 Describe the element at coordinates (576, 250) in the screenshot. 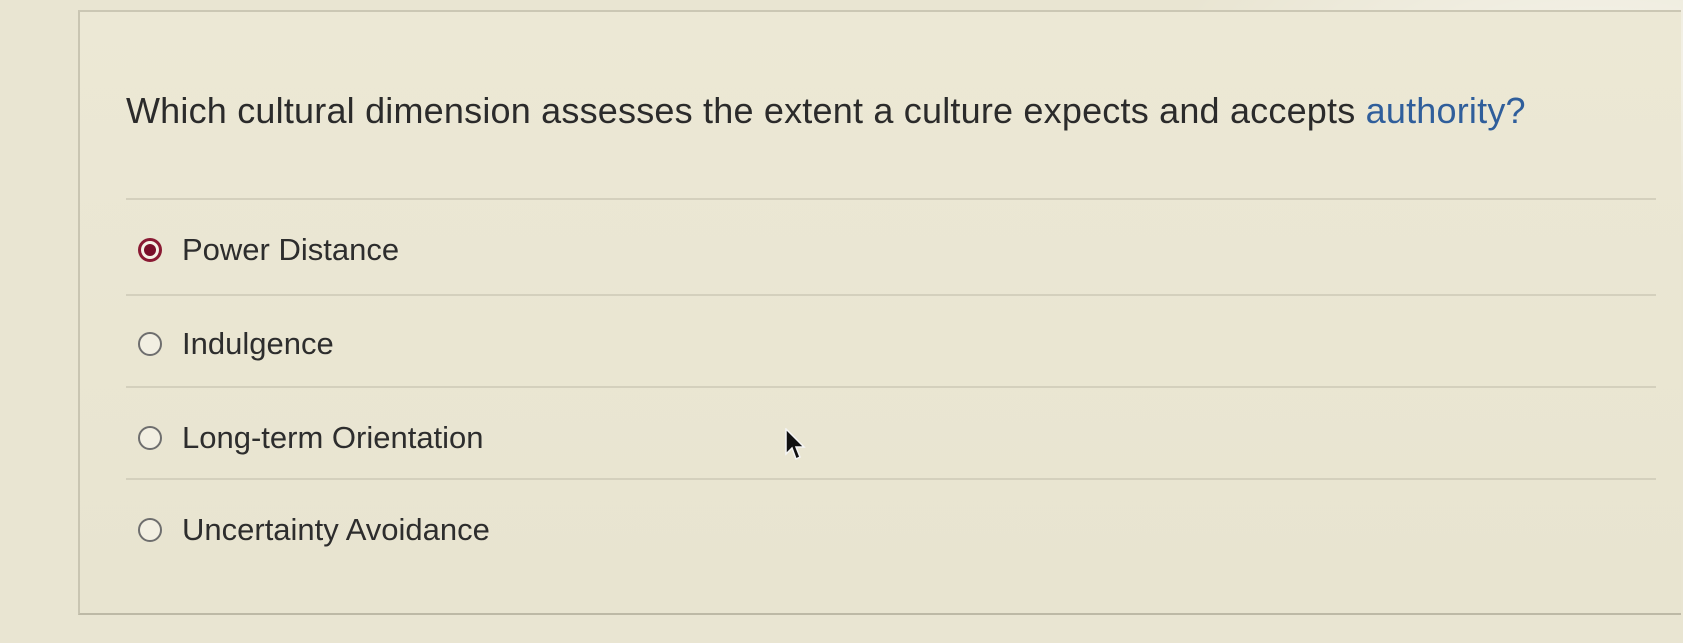

I see `option-power-distance: Power Distance` at that location.